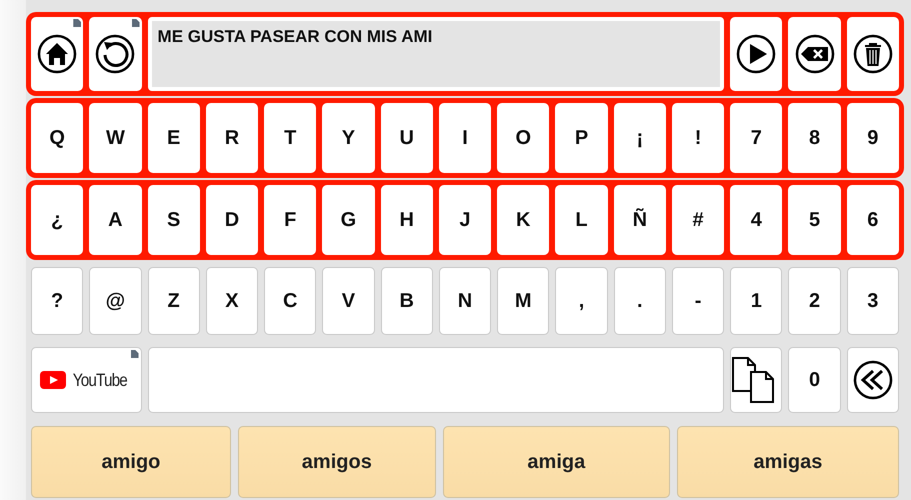  I want to click on key: U, so click(406, 138).